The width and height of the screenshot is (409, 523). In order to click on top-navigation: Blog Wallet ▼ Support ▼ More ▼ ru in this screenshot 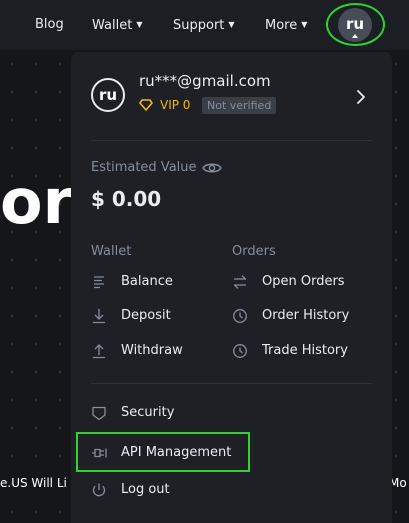, I will do `click(204, 25)`.